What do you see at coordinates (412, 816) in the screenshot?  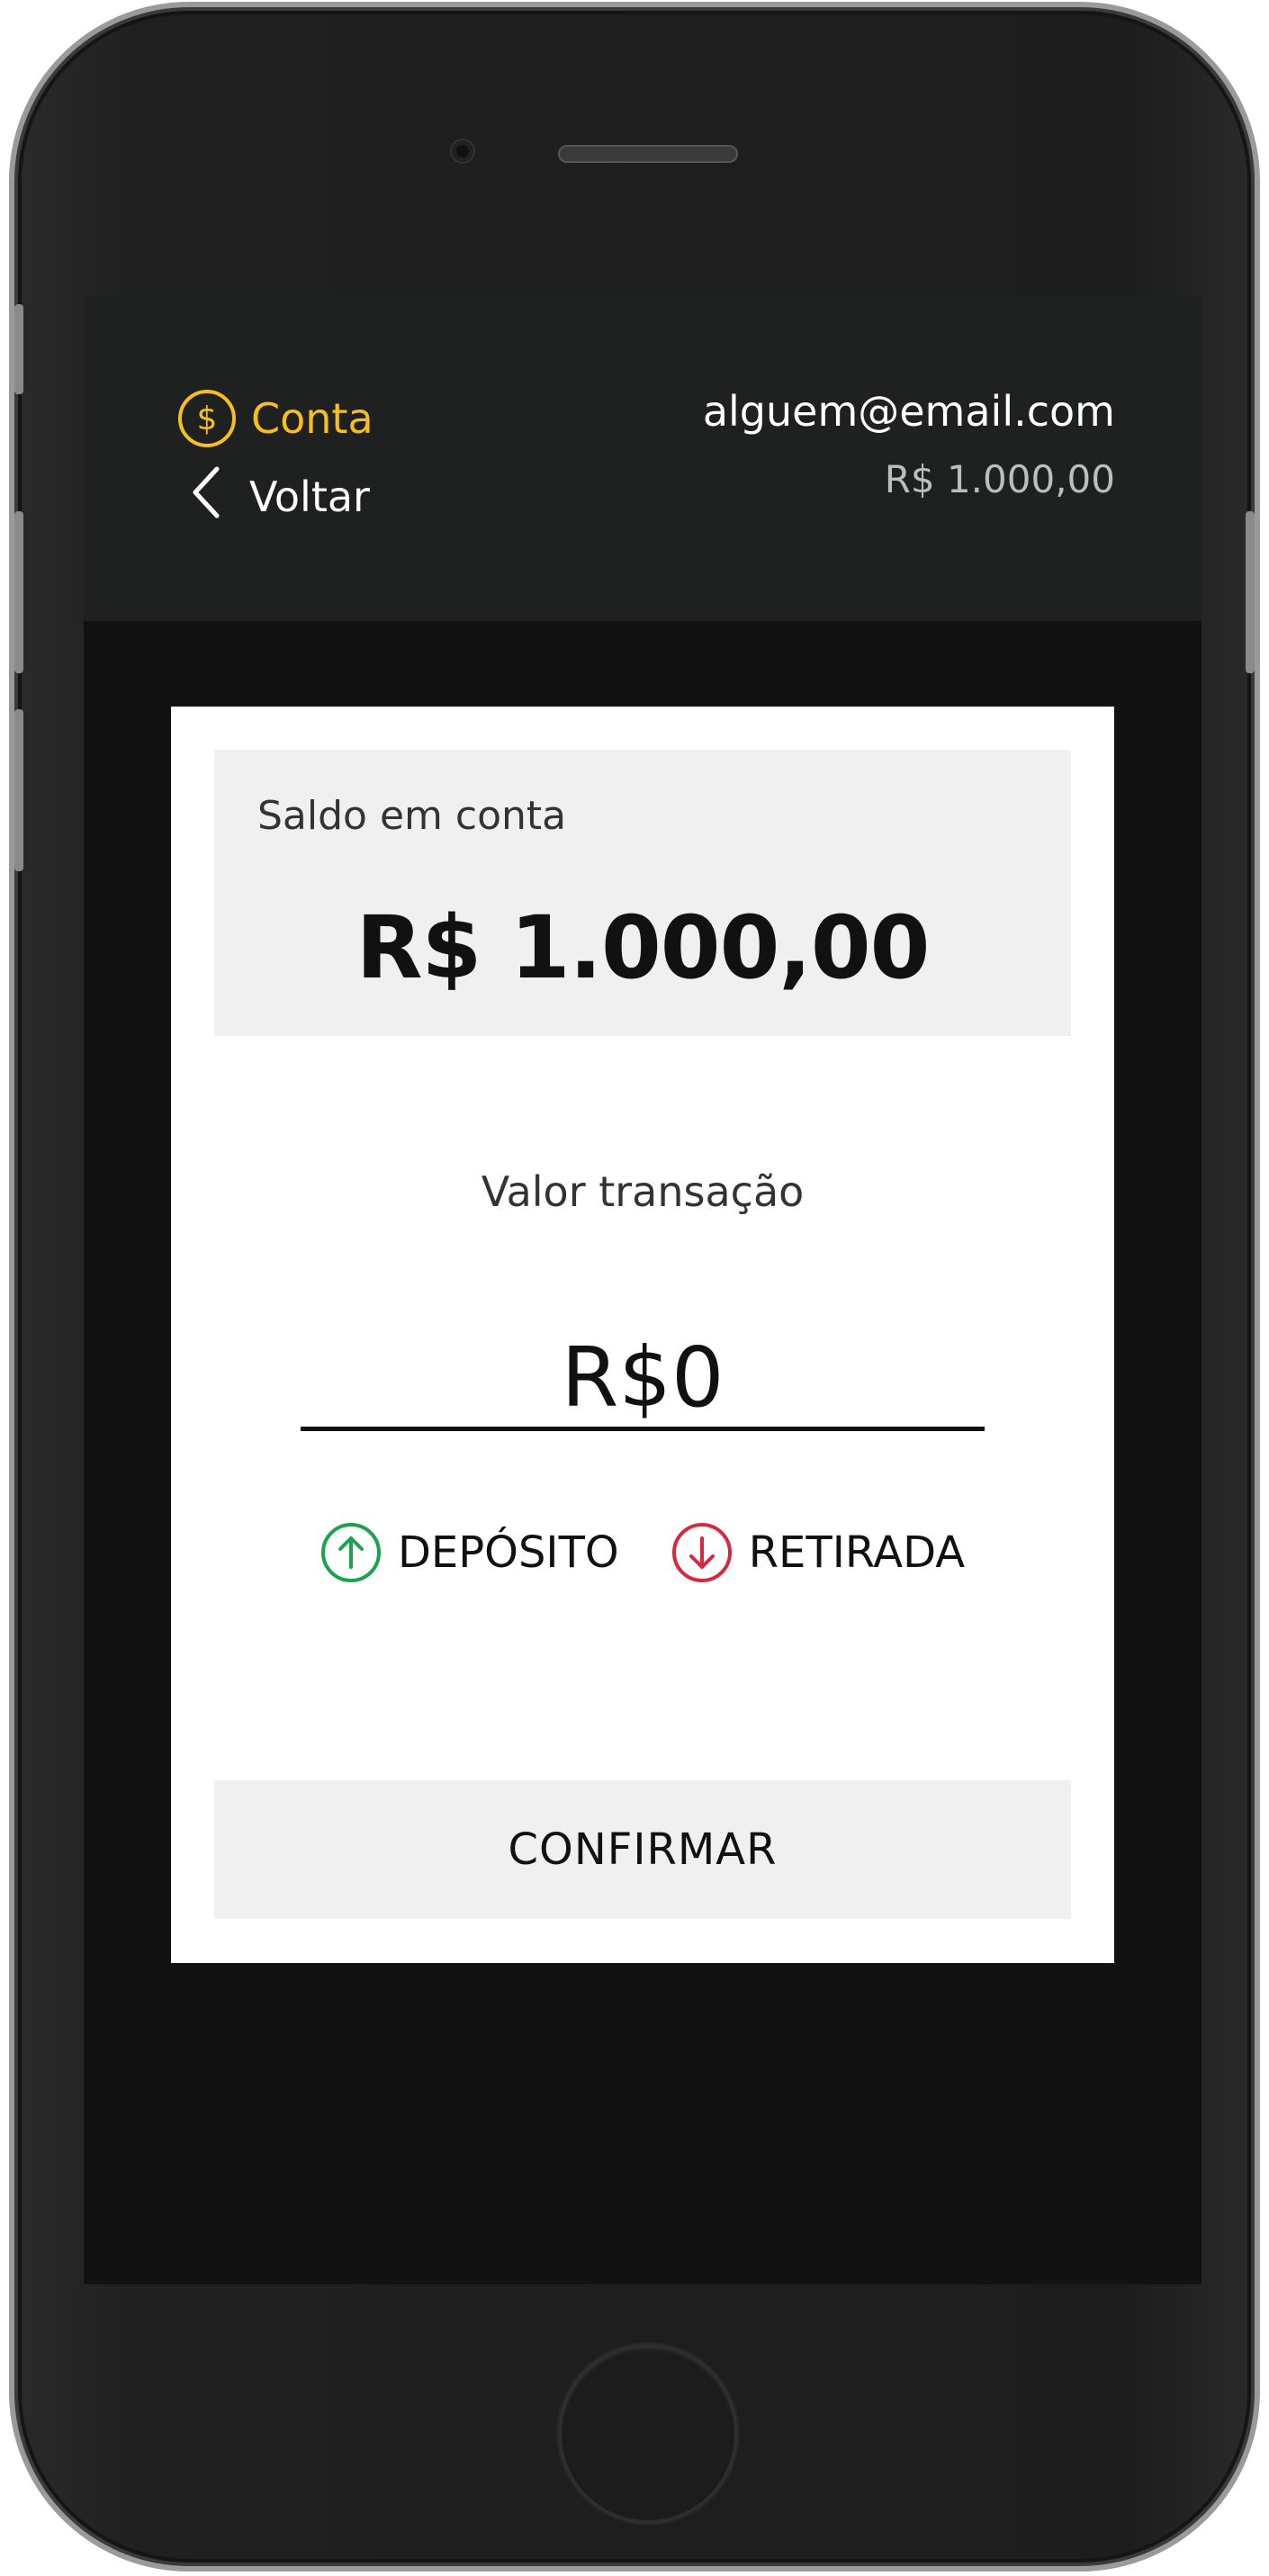 I see `balance-label: Saldo em conta` at bounding box center [412, 816].